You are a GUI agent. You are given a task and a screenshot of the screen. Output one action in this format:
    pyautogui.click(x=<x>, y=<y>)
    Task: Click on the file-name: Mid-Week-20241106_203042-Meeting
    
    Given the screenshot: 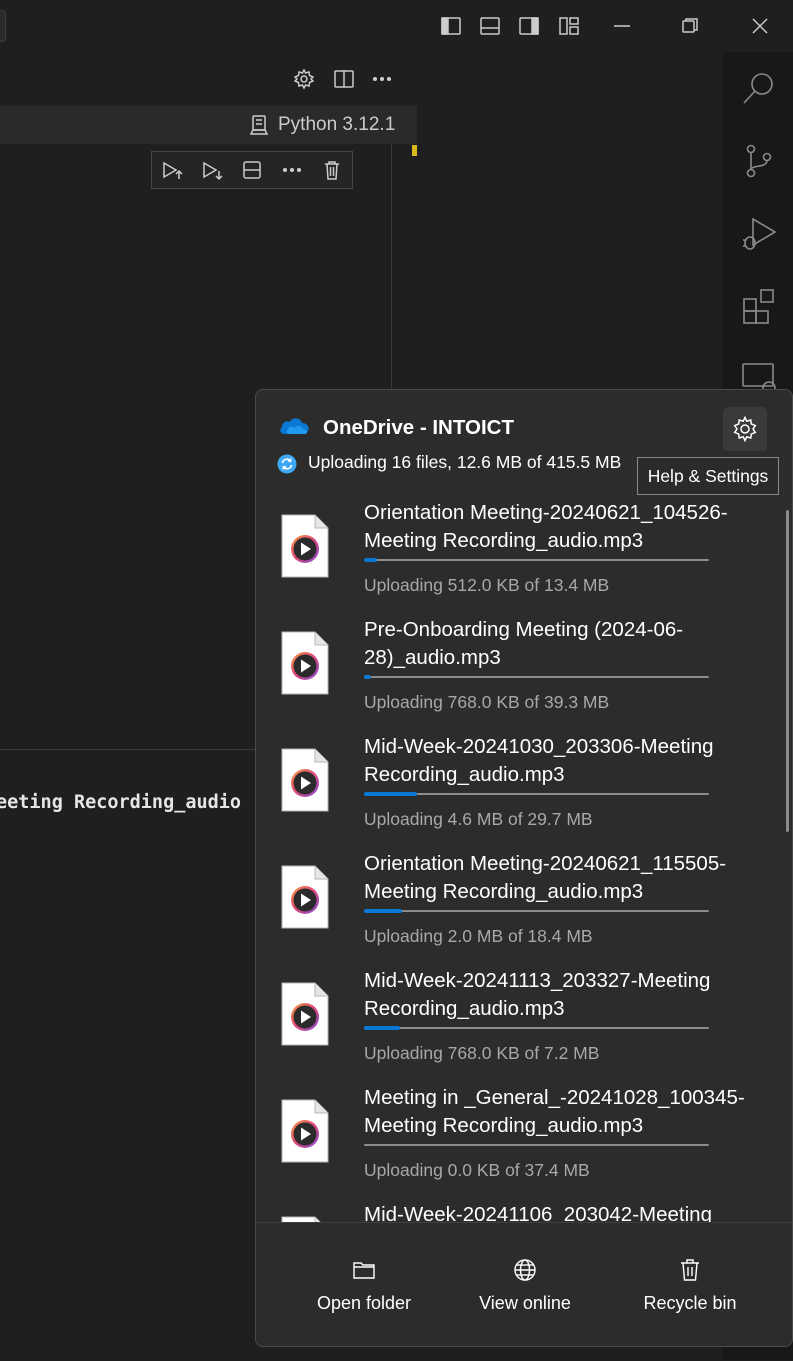 What is the action you would take?
    pyautogui.click(x=538, y=1212)
    